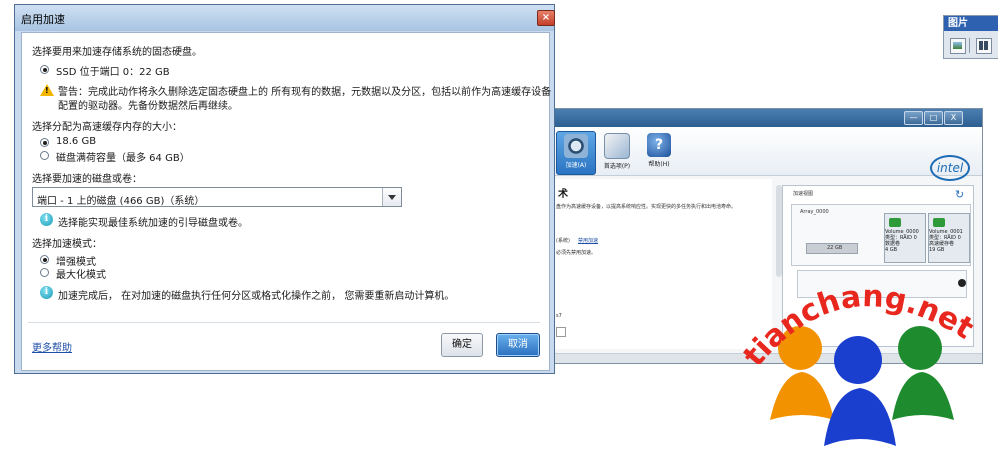  Describe the element at coordinates (44, 69) in the screenshot. I see `ssd-radio` at that location.